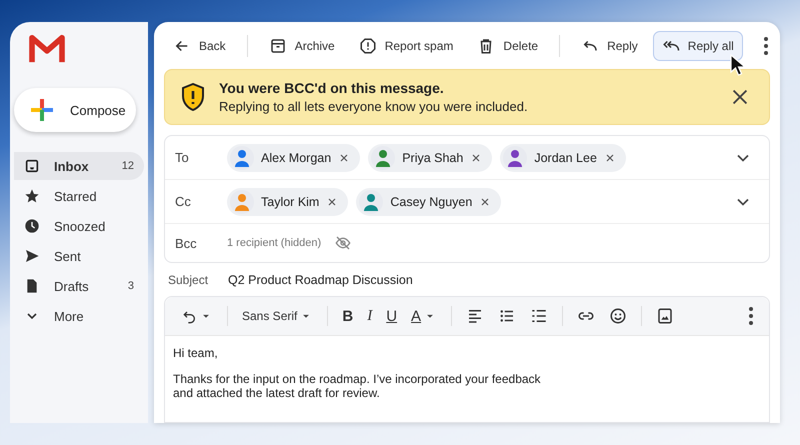 The height and width of the screenshot is (445, 800). What do you see at coordinates (79, 226) in the screenshot?
I see `sidebar-item: Snoozed` at bounding box center [79, 226].